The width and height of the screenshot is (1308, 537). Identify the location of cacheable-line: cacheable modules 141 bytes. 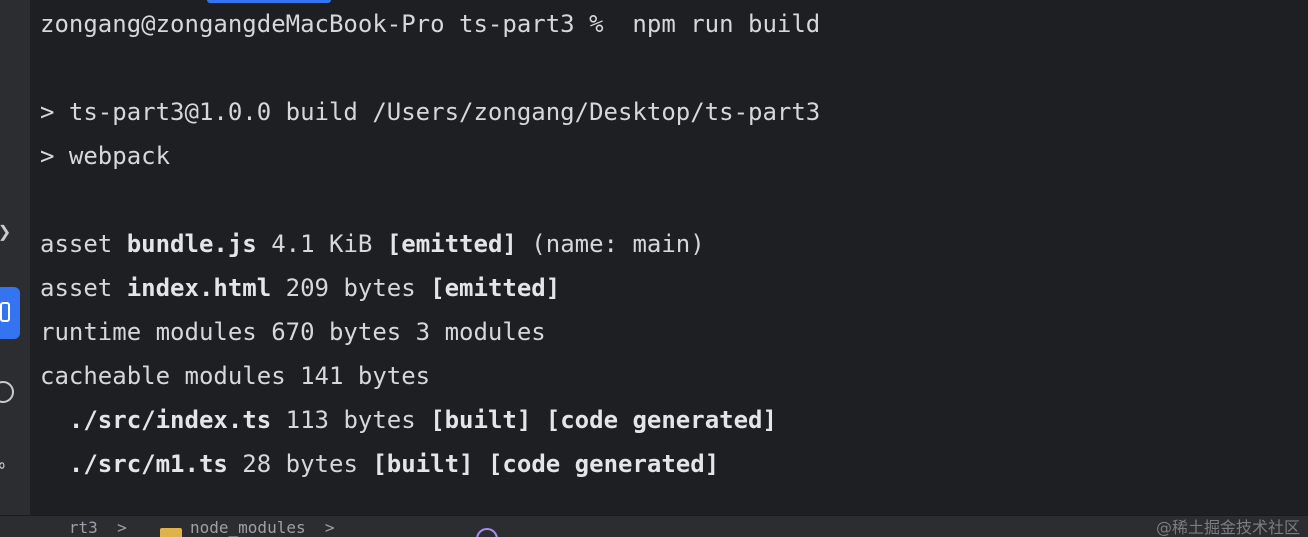
(235, 376).